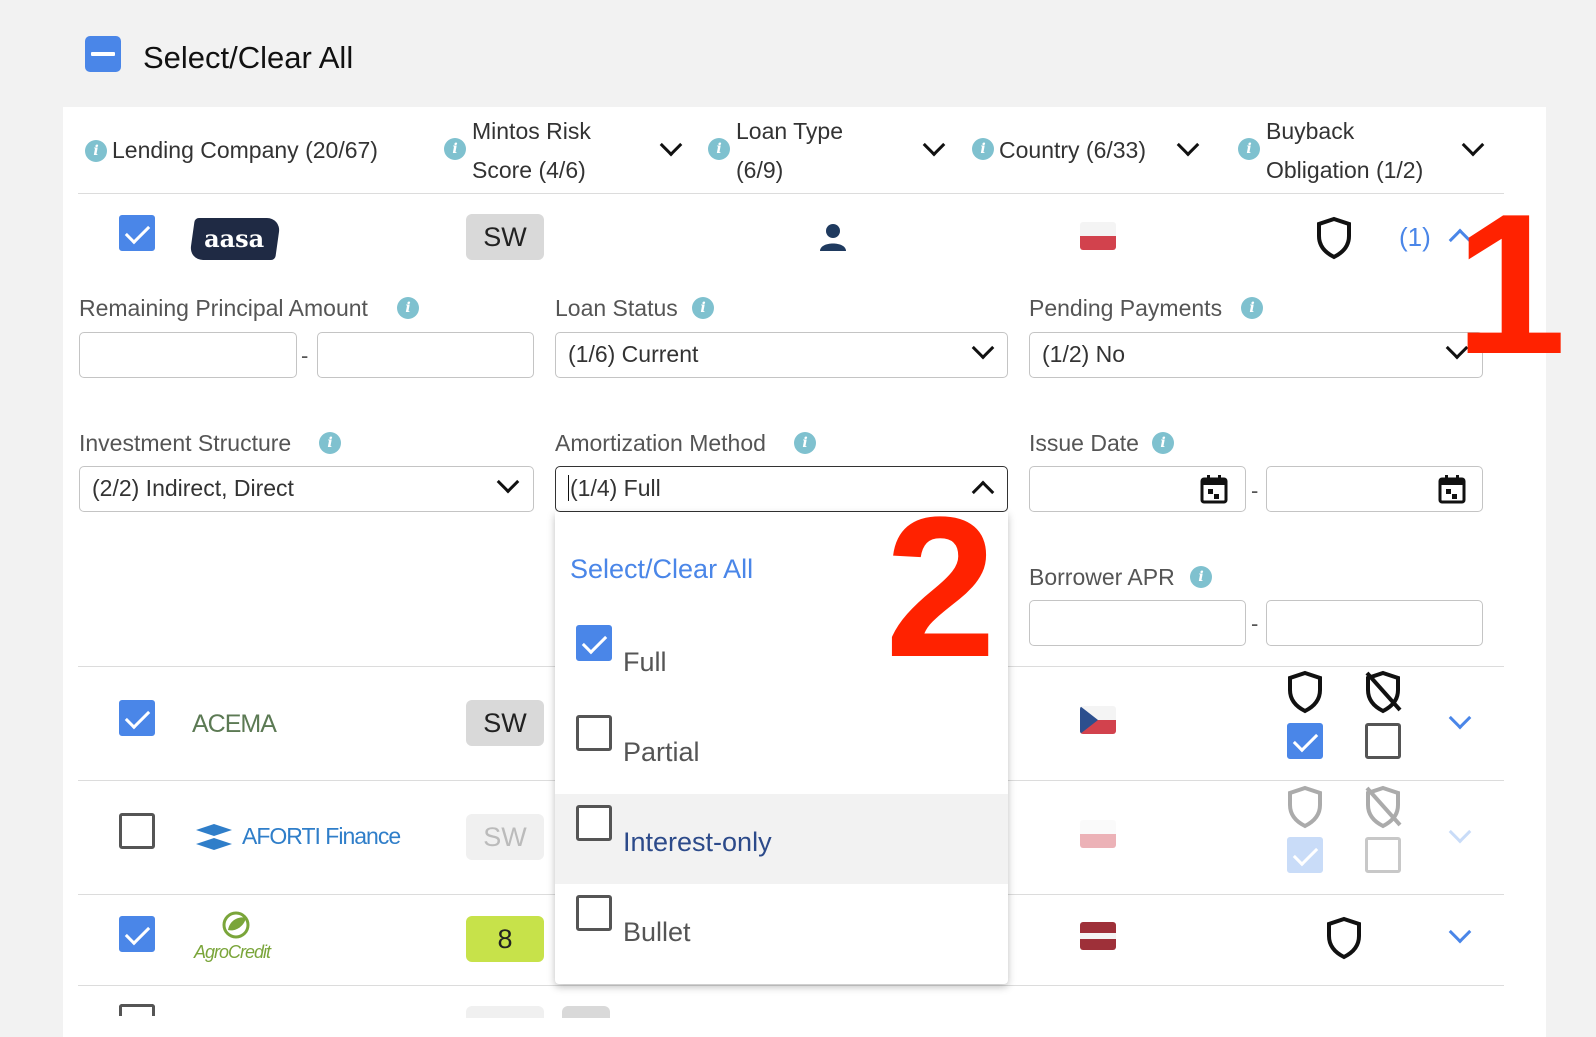  Describe the element at coordinates (759, 170) in the screenshot. I see `header-loan-type-line2: (6/9)` at that location.